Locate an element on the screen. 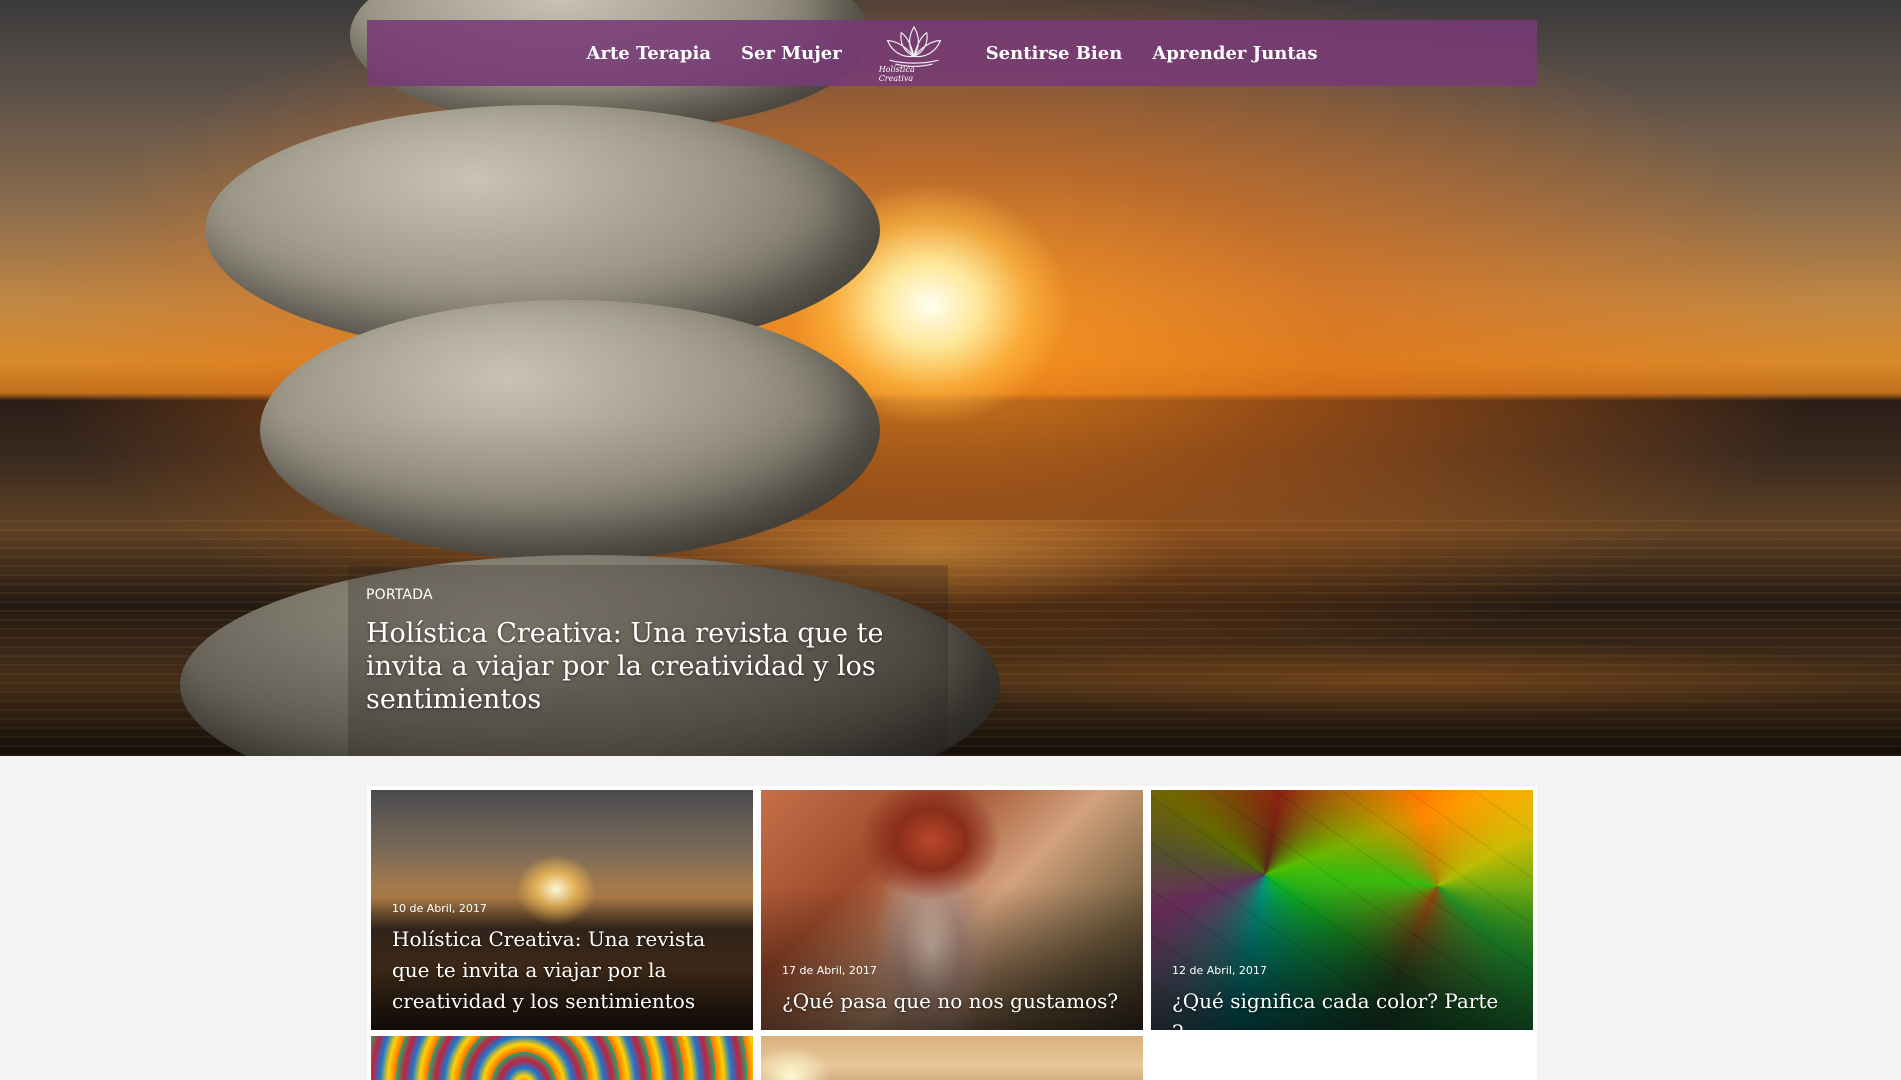 This screenshot has height=1080, width=1901. post-title: ¿Qué significa cada color? Parte 2 is located at coordinates (1344, 1008).